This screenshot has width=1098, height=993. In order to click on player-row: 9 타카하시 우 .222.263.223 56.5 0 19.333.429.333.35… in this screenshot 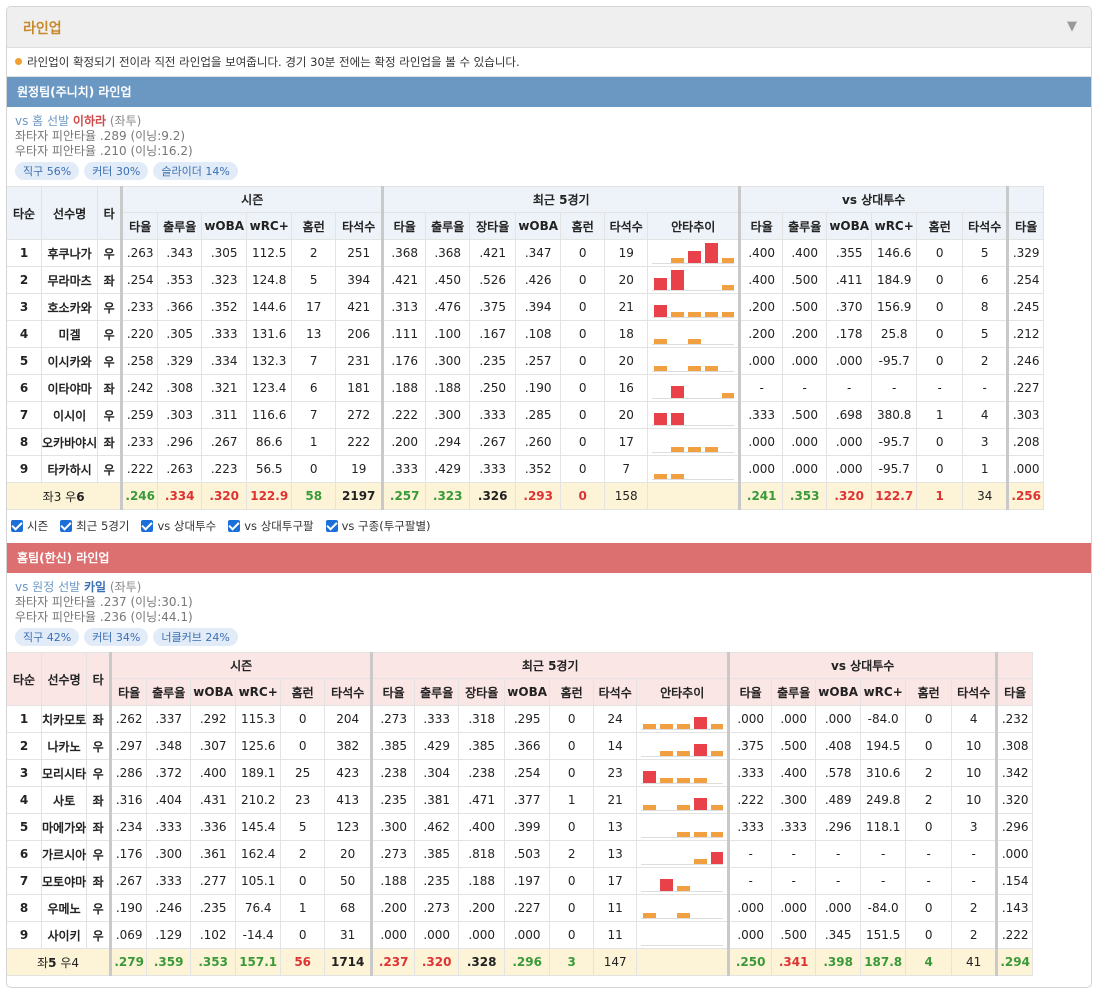, I will do `click(526, 469)`.